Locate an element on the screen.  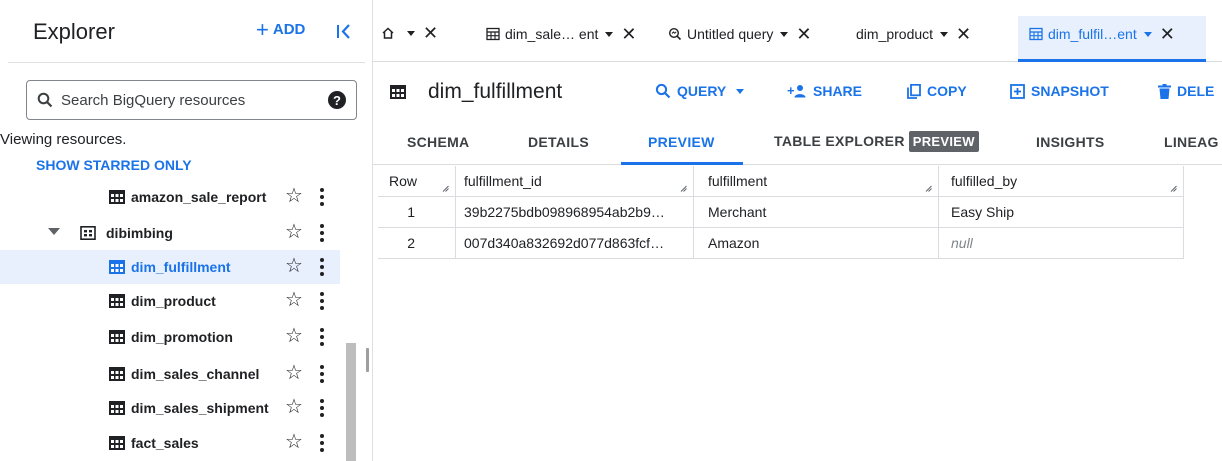
cell-fulfillment: Merchant is located at coordinates (816, 212).